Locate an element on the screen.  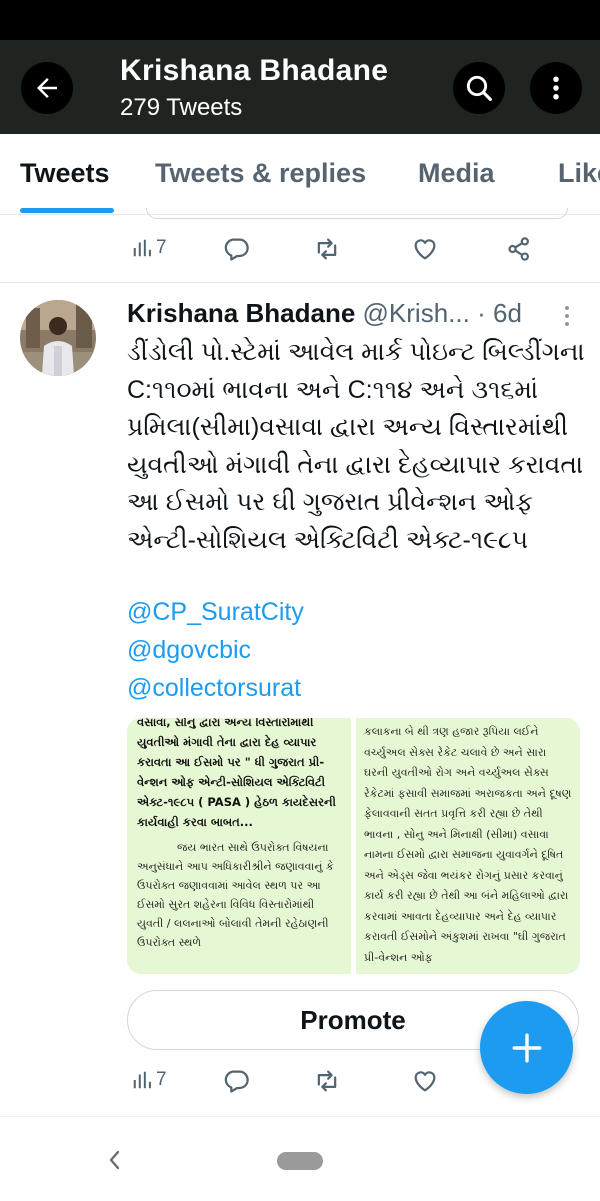
share-button is located at coordinates (519, 249).